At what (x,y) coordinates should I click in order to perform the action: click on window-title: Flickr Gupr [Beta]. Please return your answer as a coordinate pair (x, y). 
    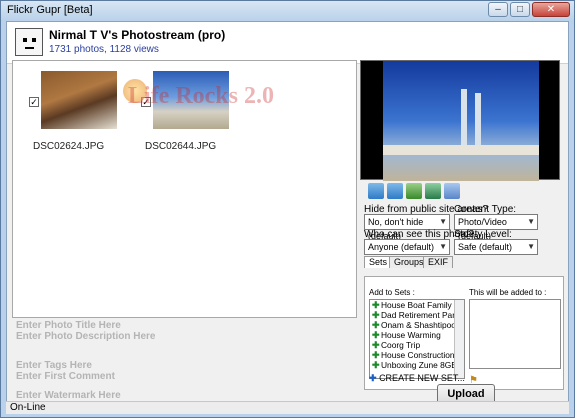
    Looking at the image, I should click on (50, 10).